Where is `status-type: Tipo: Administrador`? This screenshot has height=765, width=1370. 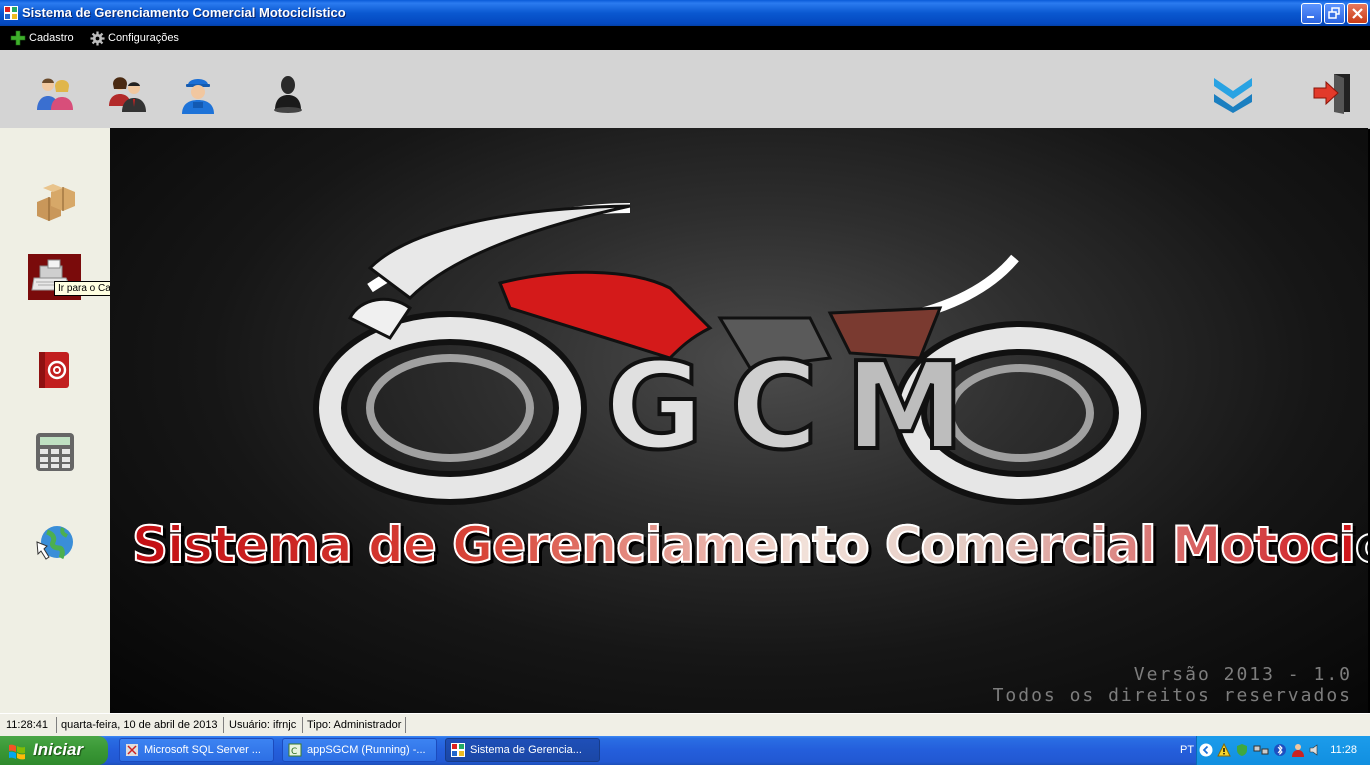 status-type: Tipo: Administrador is located at coordinates (354, 725).